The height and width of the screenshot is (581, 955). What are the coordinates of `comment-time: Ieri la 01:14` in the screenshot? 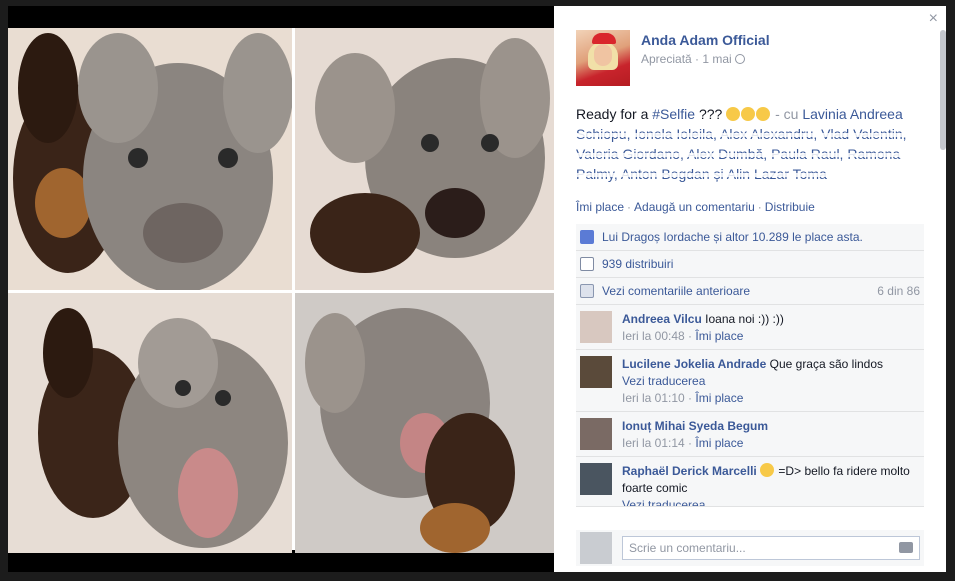 It's located at (653, 443).